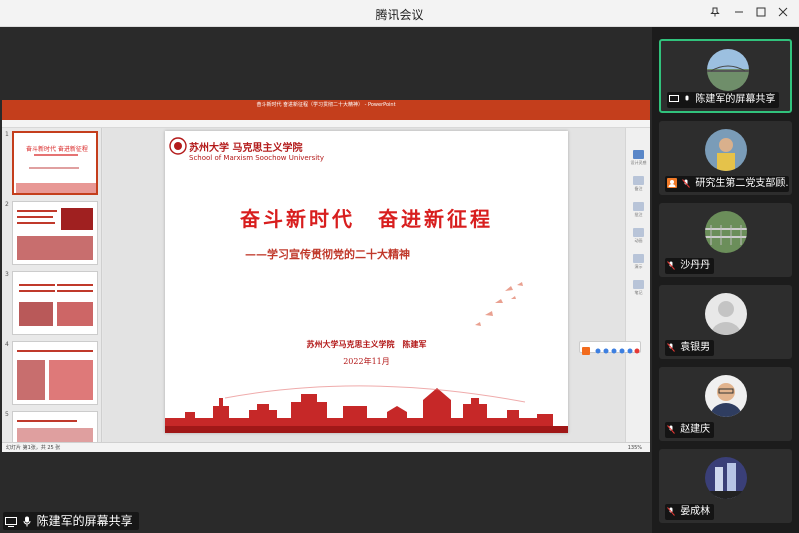  I want to click on pane-label: 设计灵感, so click(638, 162).